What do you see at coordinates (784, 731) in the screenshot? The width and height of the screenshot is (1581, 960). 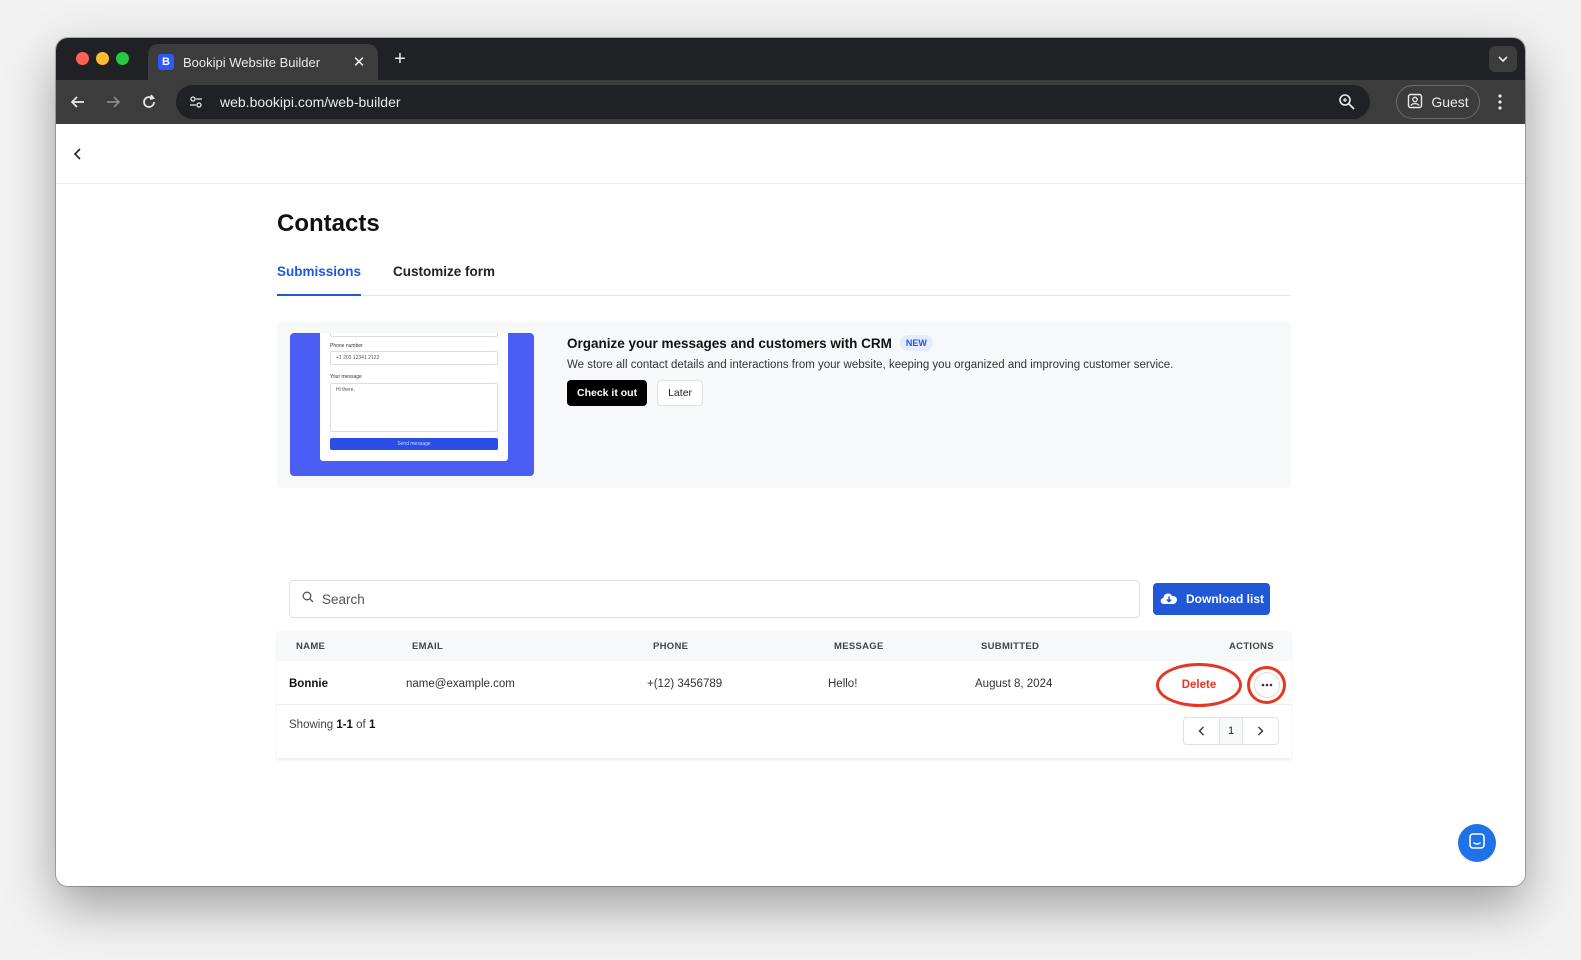 I see `table-footer: Showing 1-1 of 1 1` at bounding box center [784, 731].